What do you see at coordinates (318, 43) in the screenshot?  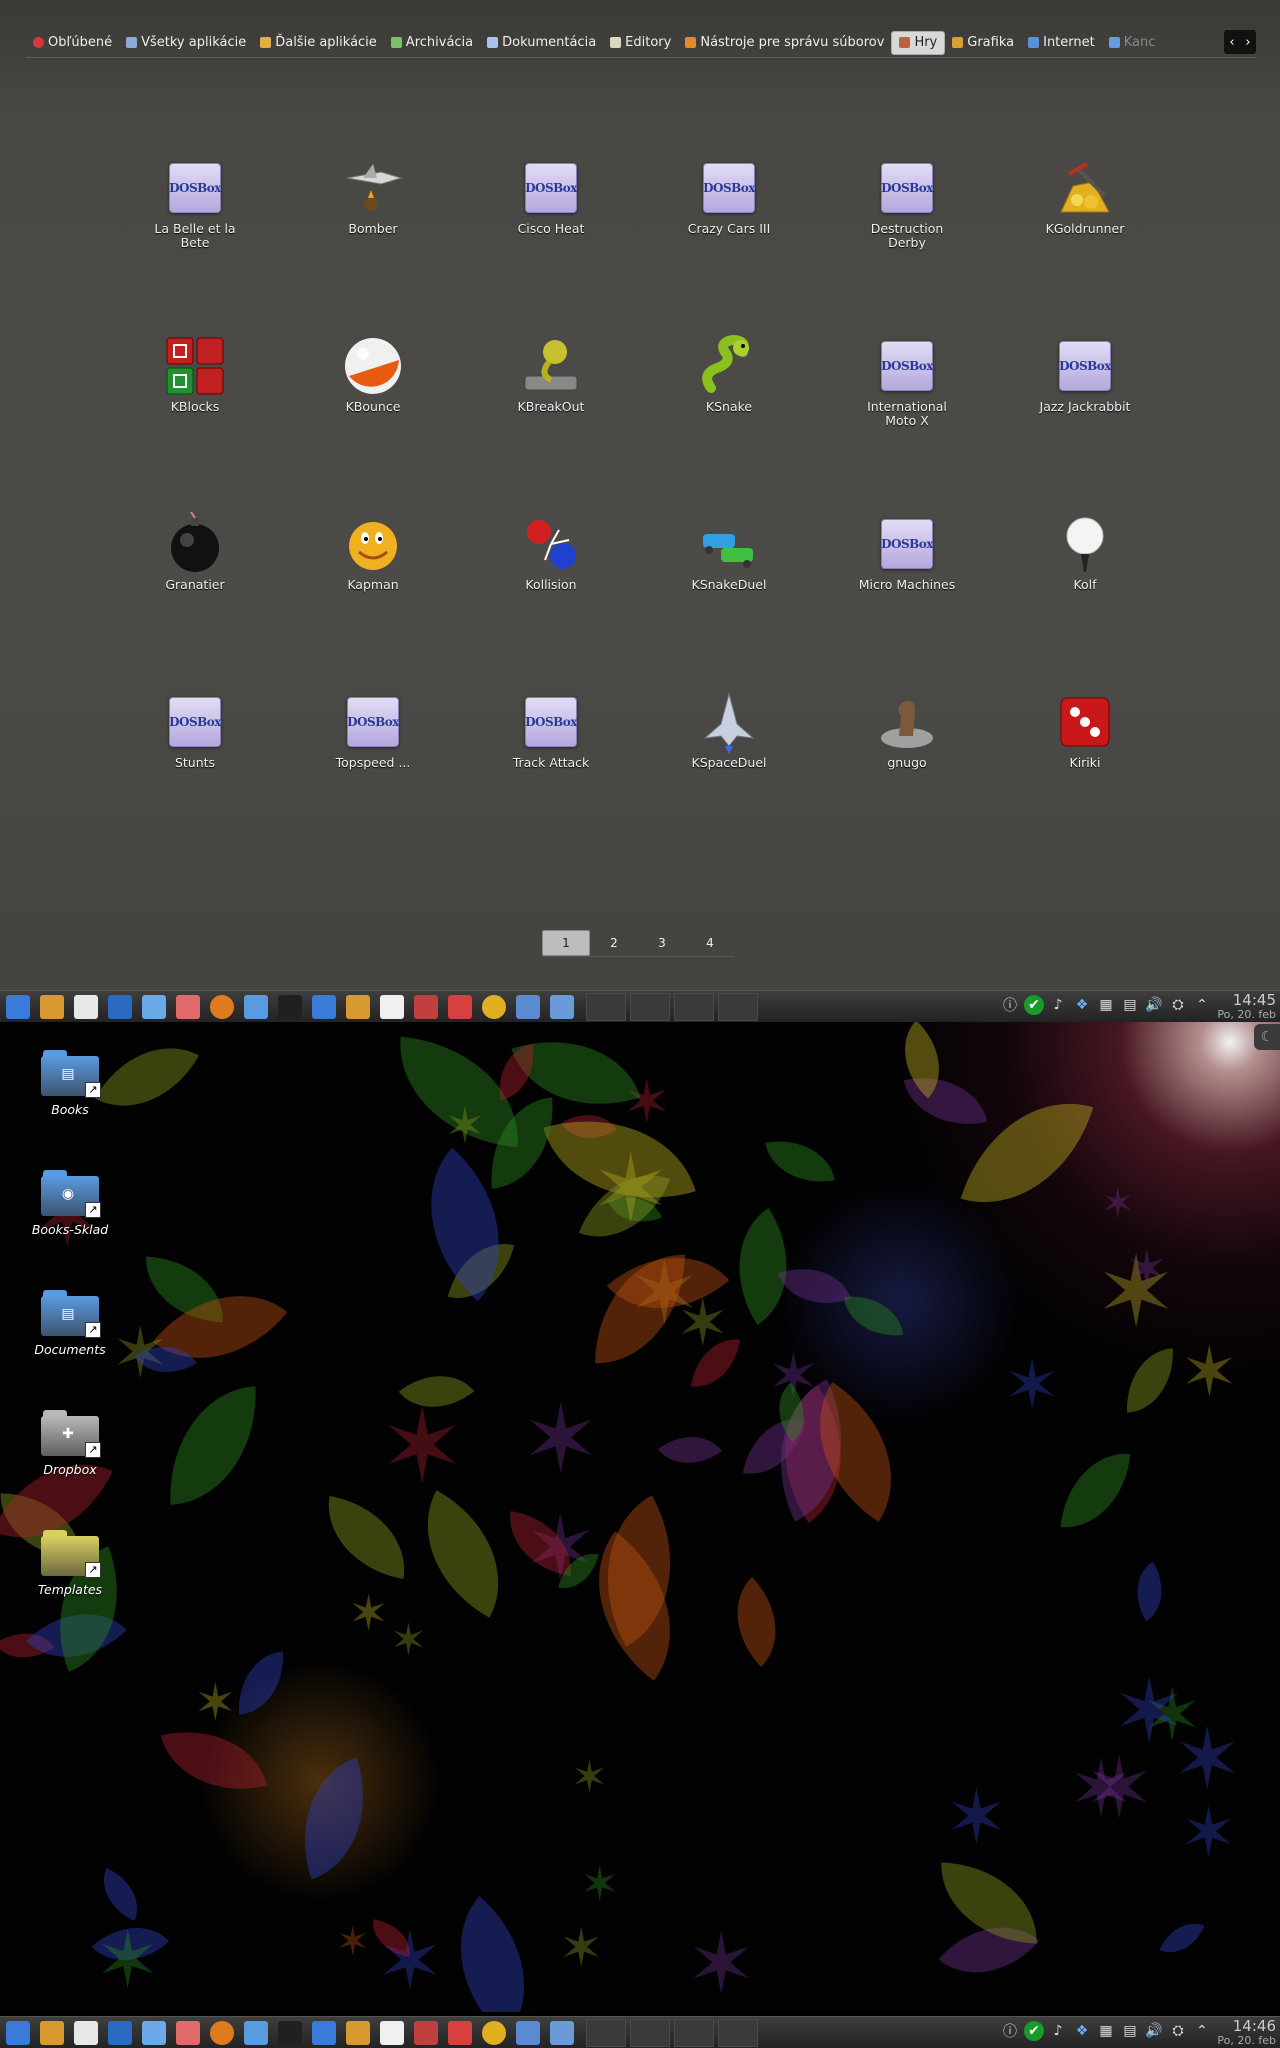 I see `tab-more-apps: Ďalšie aplikácie` at bounding box center [318, 43].